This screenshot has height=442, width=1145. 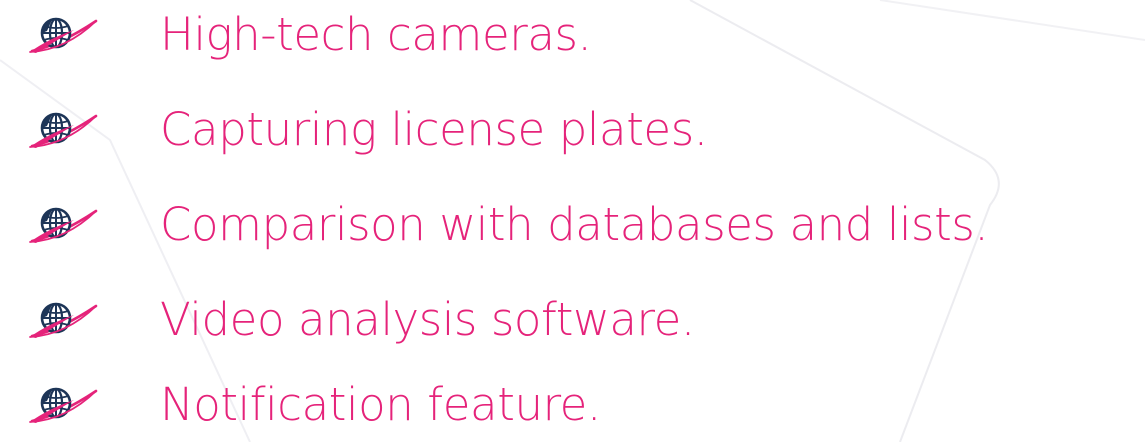 I want to click on feature-text: Notification feature., so click(x=380, y=404).